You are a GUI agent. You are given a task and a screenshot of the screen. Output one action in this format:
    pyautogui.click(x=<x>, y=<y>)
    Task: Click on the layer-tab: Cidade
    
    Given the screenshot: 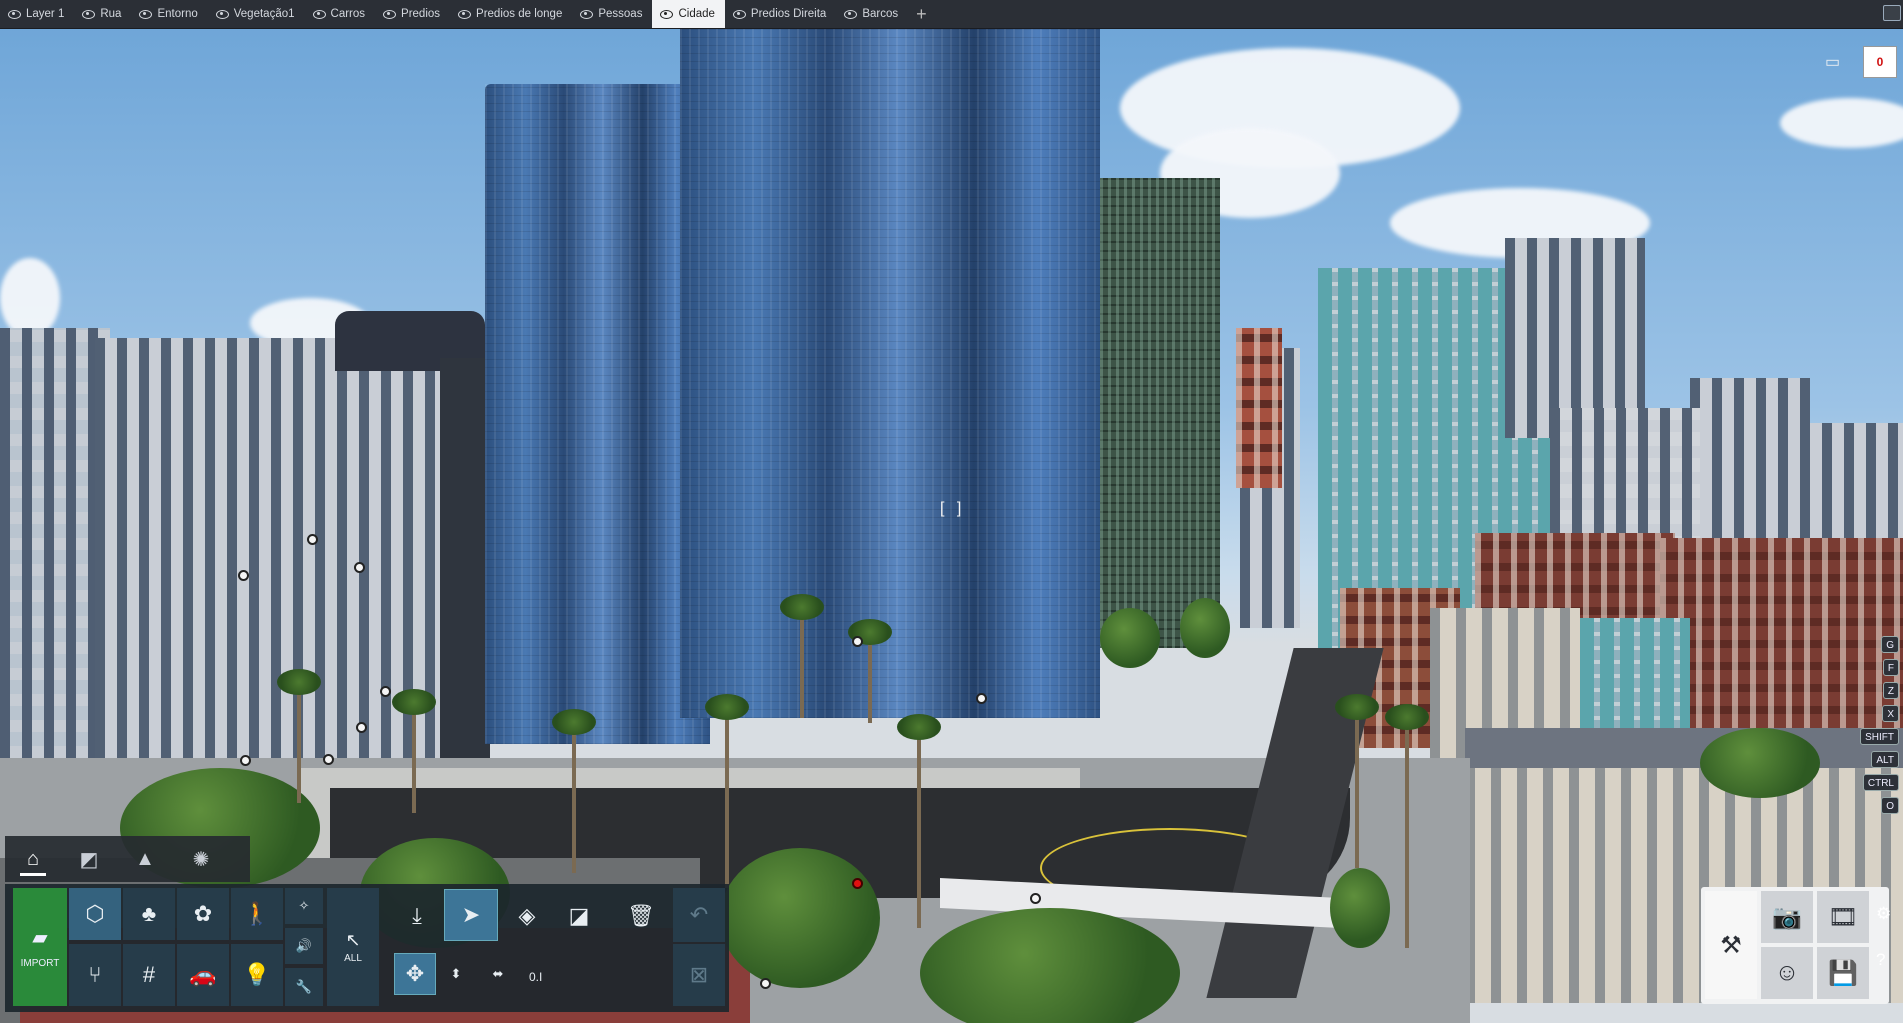 What is the action you would take?
    pyautogui.click(x=688, y=14)
    